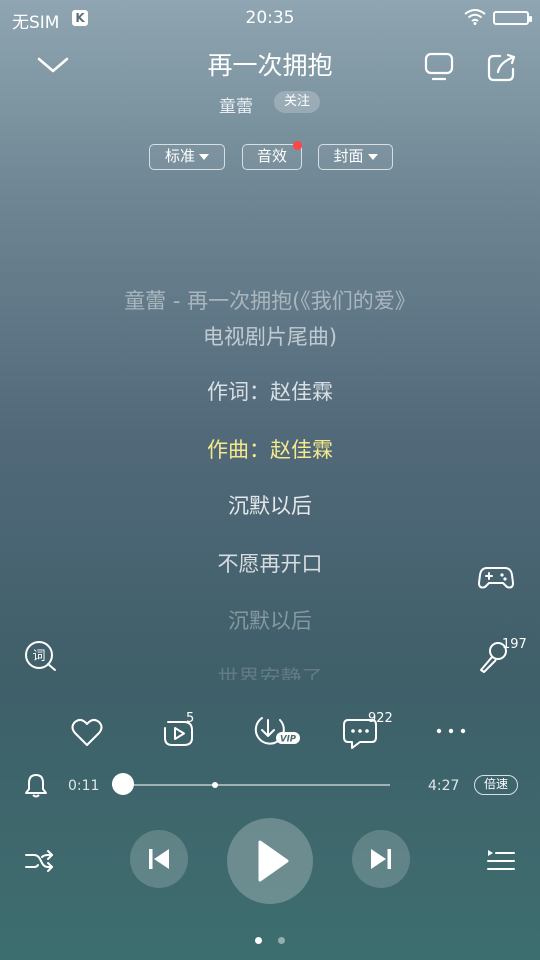 The image size is (540, 960). I want to click on game-controller-icon, so click(496, 577).